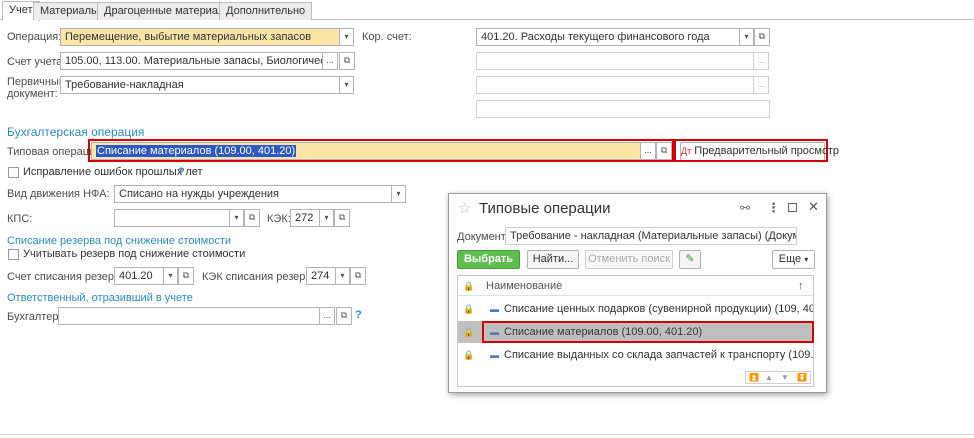 The image size is (974, 438). Describe the element at coordinates (747, 37) in the screenshot. I see `kor-account-dropdown-icon: ▾` at that location.